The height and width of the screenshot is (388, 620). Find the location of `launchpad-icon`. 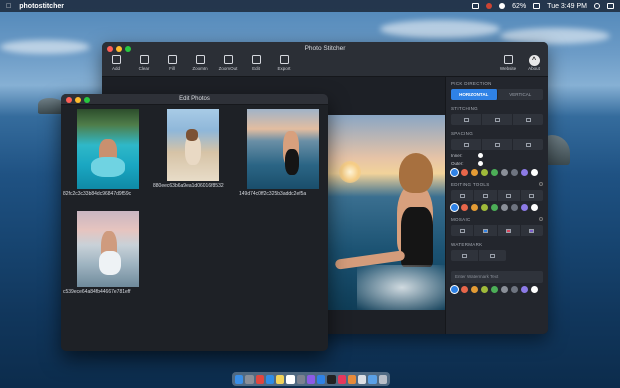

launchpad-icon is located at coordinates (249, 379).